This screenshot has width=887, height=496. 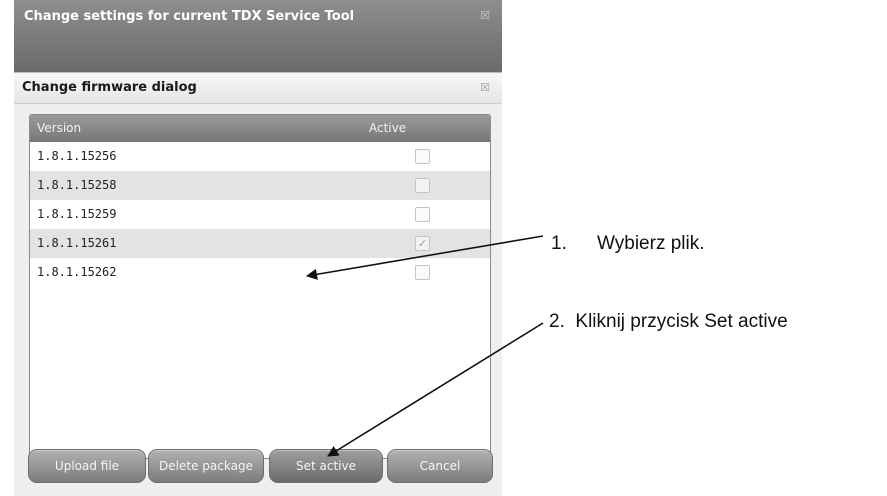 I want to click on annotation-step1-text: Wybierz plik., so click(x=651, y=243).